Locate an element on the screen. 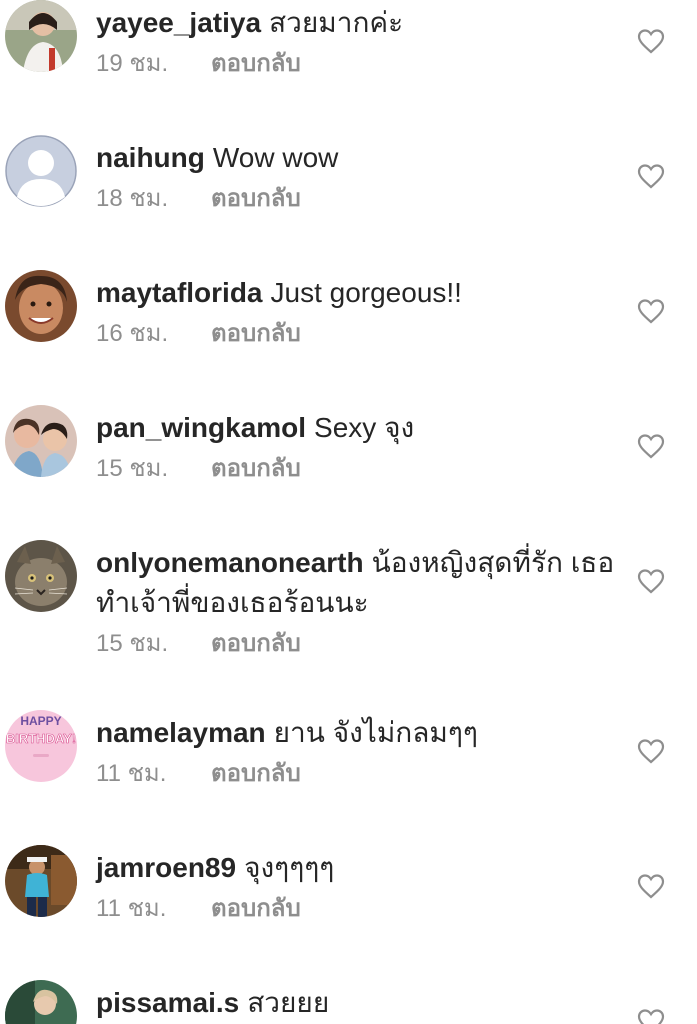 This screenshot has height=1024, width=697. default-user-icon is located at coordinates (41, 171).